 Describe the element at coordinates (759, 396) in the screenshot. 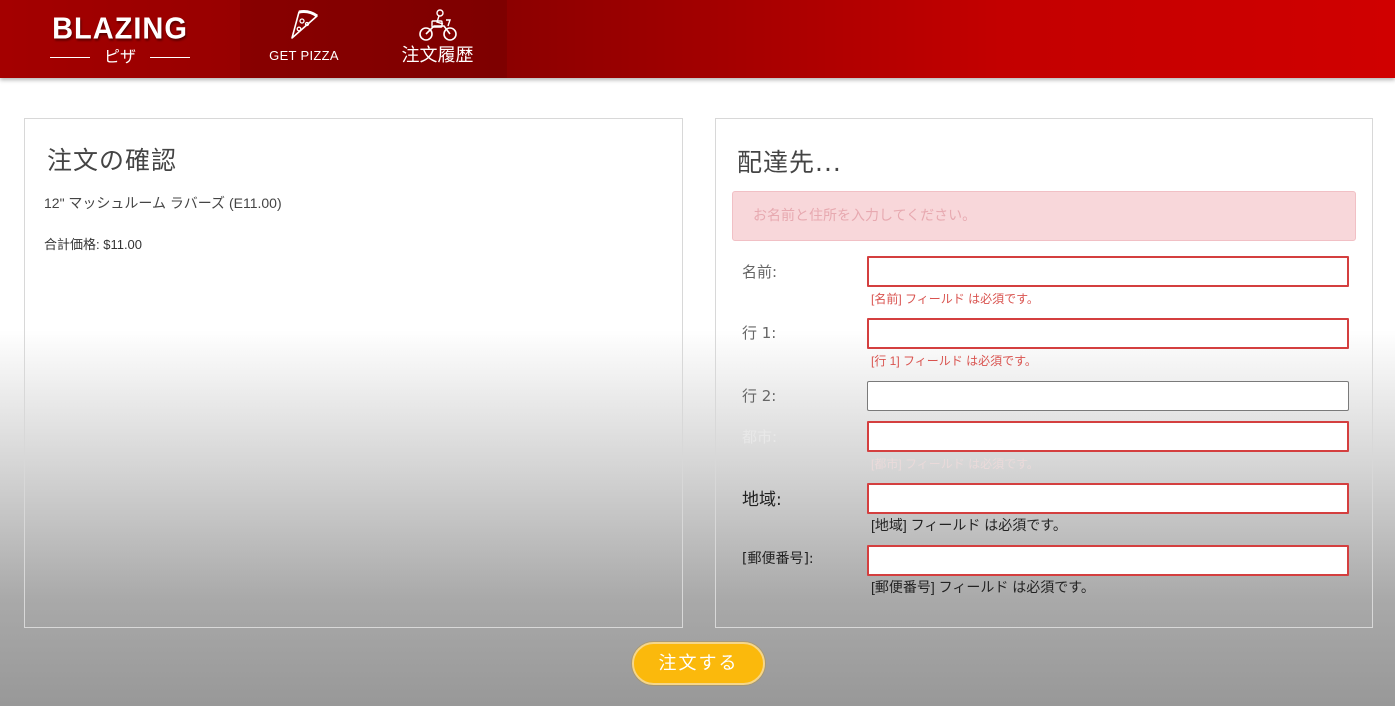

I see `line2-label: 行 2:` at that location.